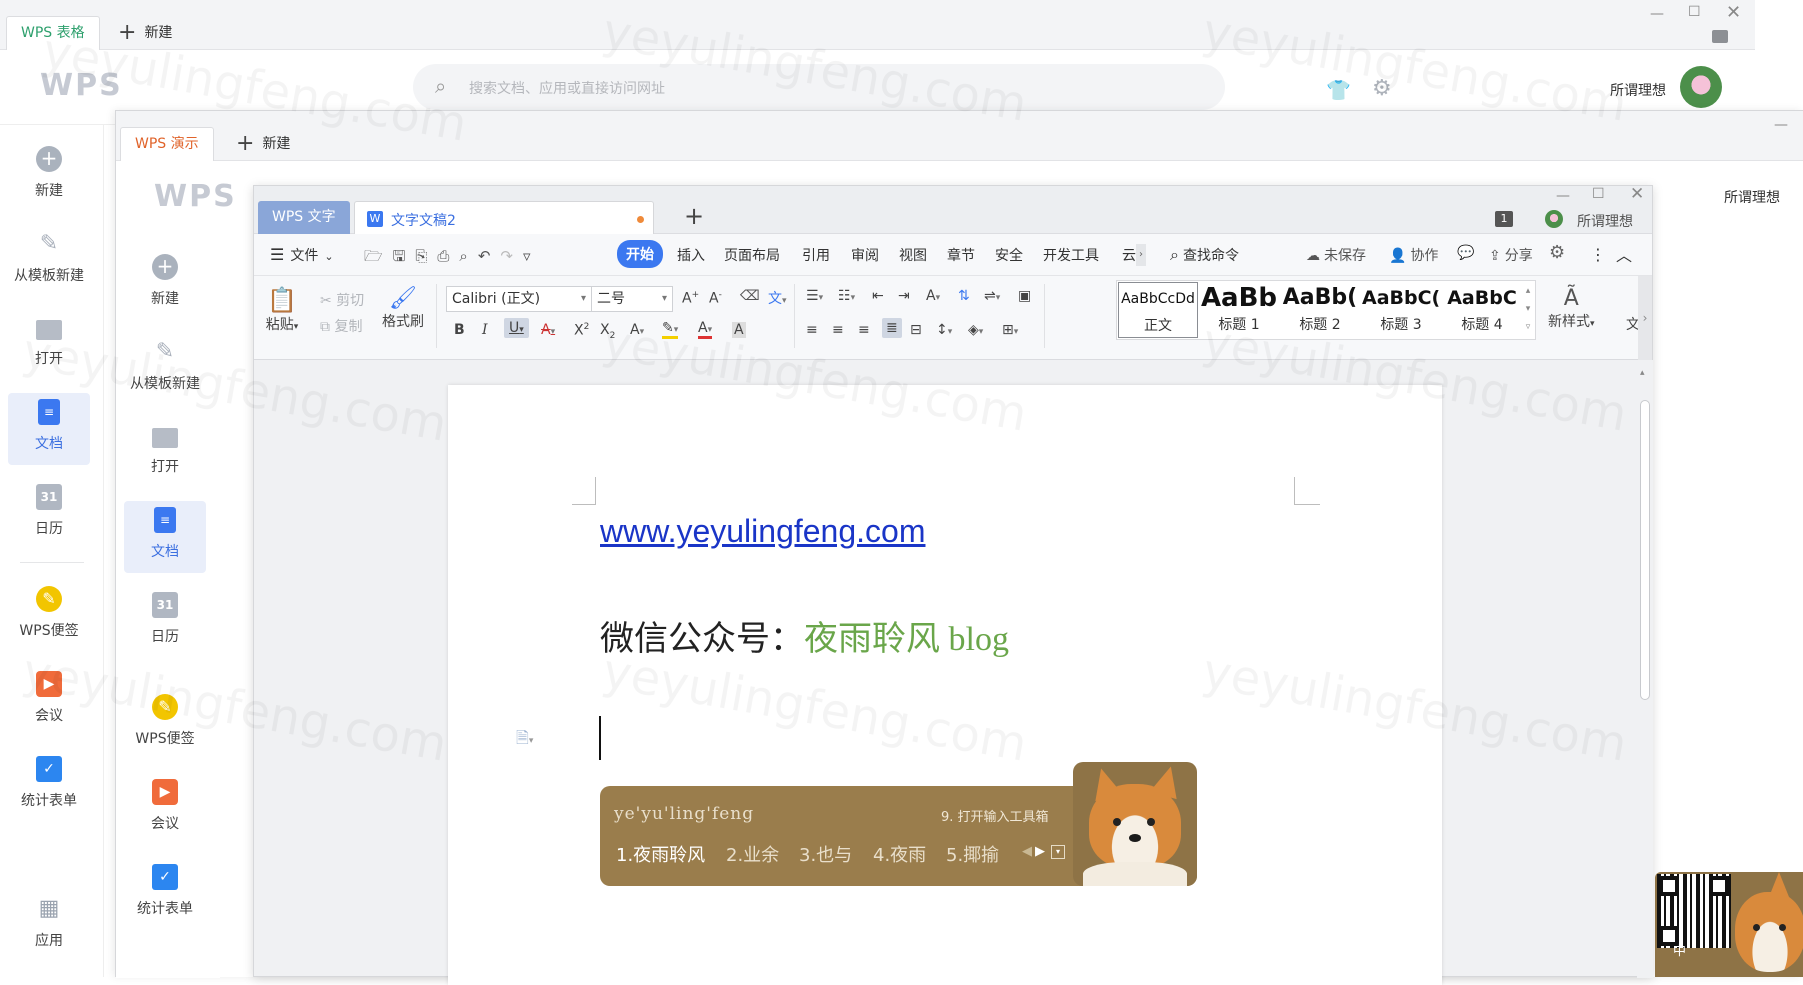 The width and height of the screenshot is (1803, 985). I want to click on font-color-icon: A▾, so click(705, 329).